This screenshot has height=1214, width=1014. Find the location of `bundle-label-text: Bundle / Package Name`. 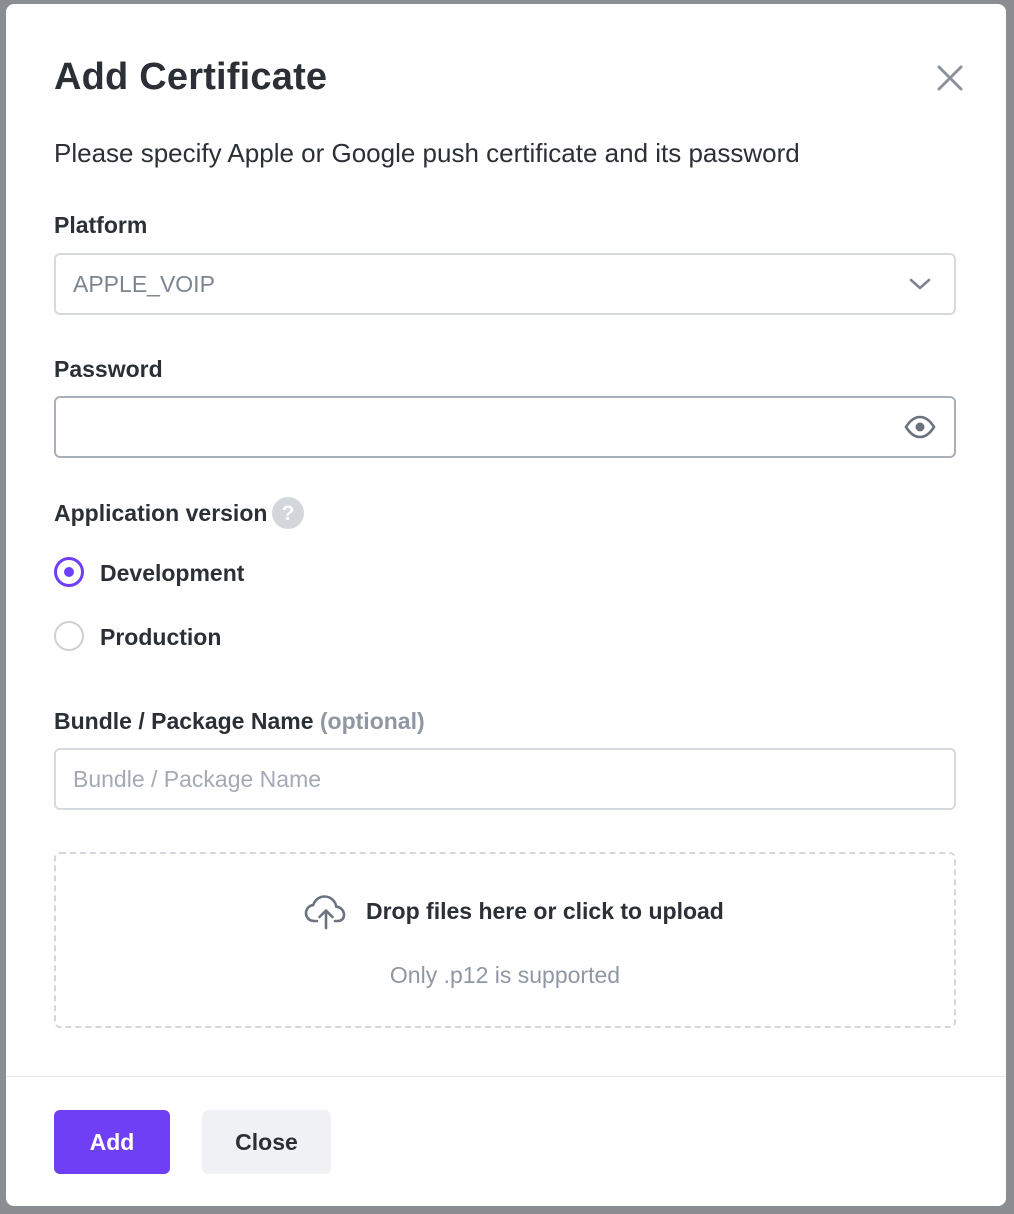

bundle-label-text: Bundle / Package Name is located at coordinates (184, 721).